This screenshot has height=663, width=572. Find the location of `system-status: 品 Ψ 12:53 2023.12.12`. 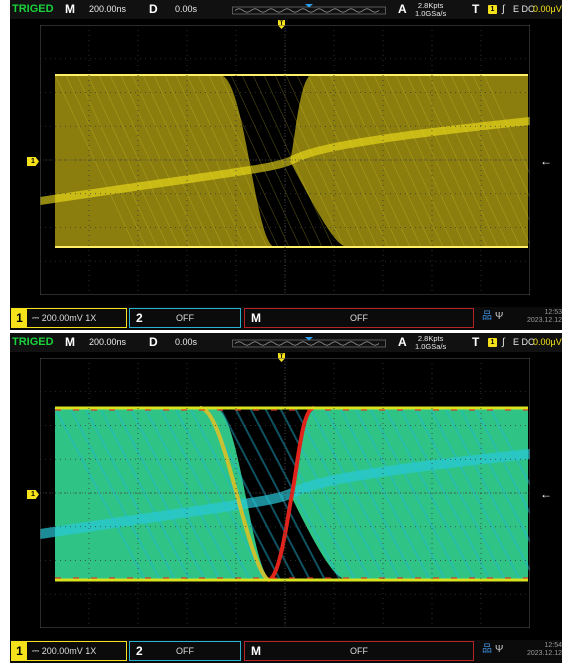

system-status: 品 Ψ 12:53 2023.12.12 is located at coordinates (521, 318).